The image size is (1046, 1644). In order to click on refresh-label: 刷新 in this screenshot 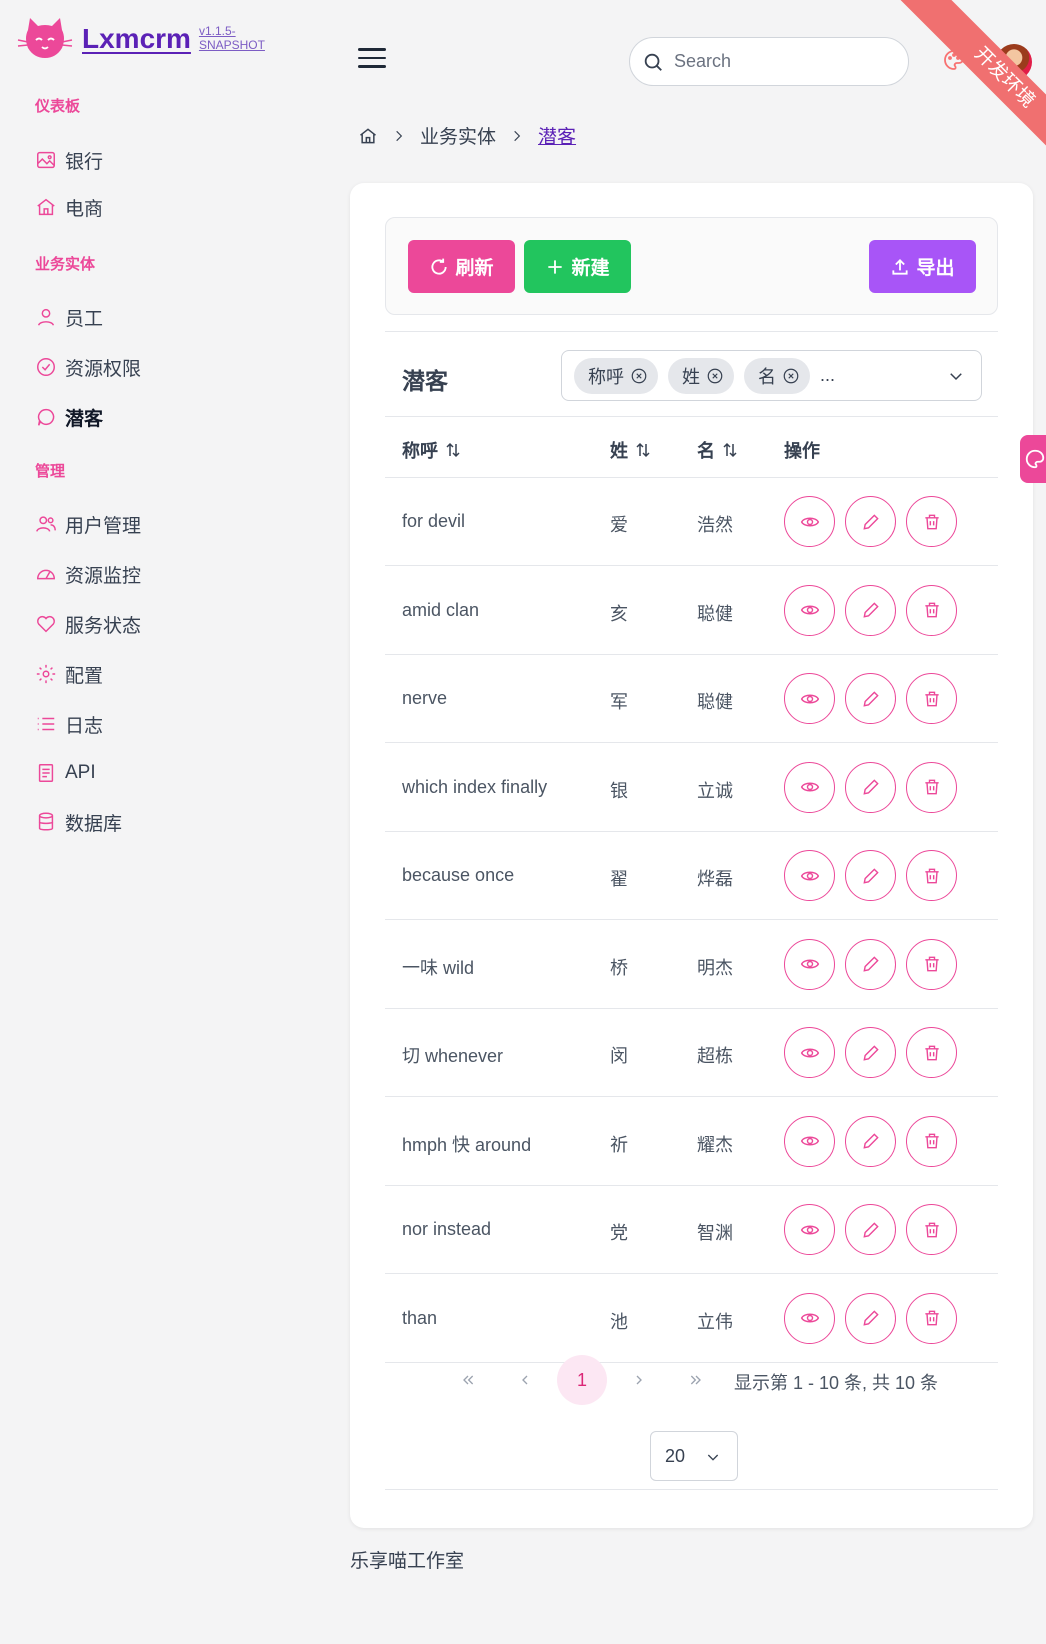, I will do `click(474, 268)`.